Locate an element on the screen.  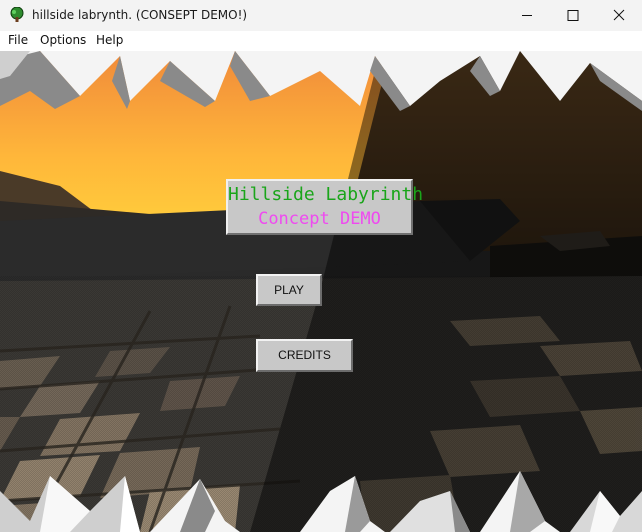
title-bar: hillside labrynth. (CONSEPT DEMO!) is located at coordinates (321, 15).